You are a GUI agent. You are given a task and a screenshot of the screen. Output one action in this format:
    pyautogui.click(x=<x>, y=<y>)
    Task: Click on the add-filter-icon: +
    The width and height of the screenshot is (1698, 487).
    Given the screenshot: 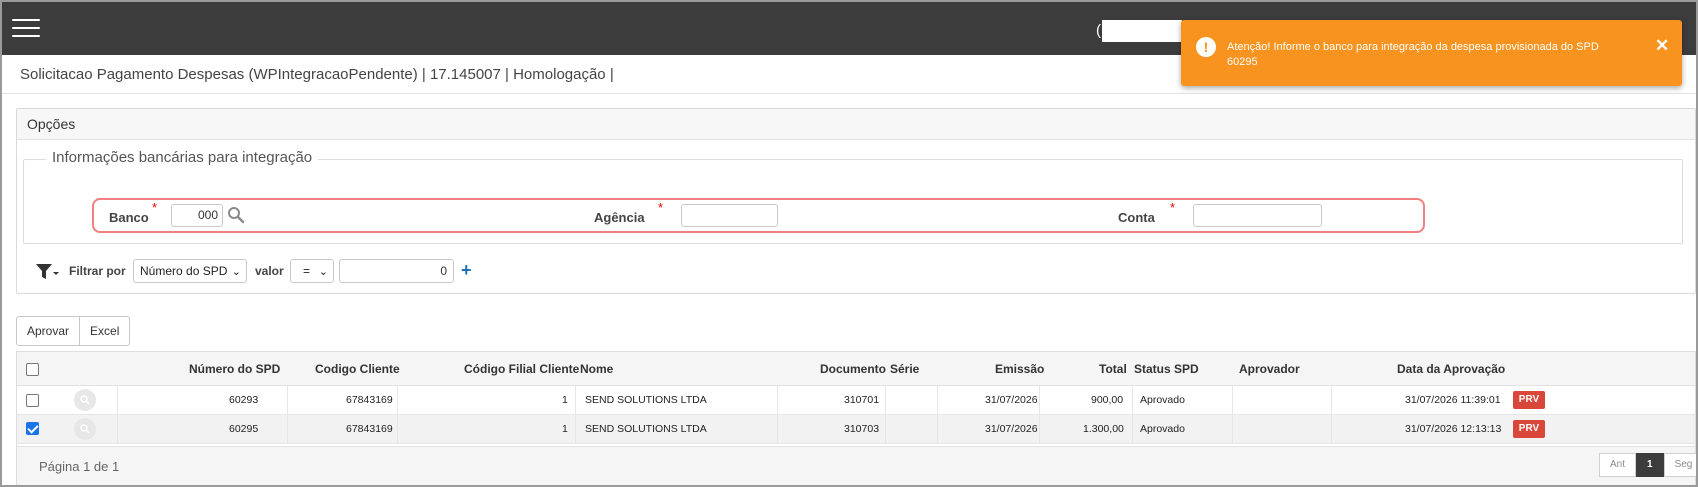 What is the action you would take?
    pyautogui.click(x=466, y=270)
    